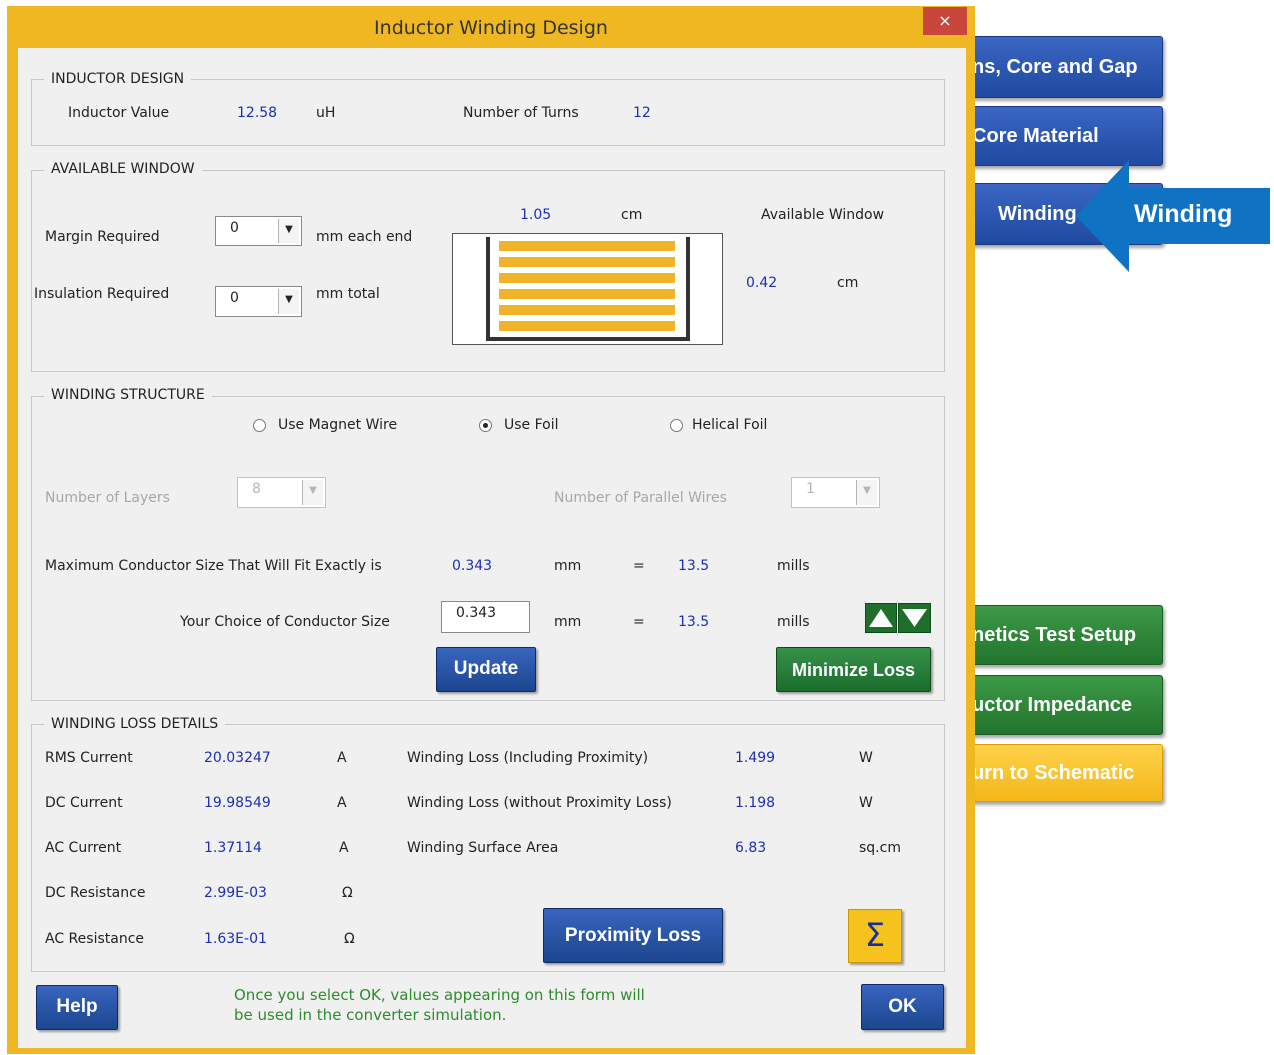 The image size is (1274, 1055). I want to click on dimensions-core-gap-label: ns, Core and Gap, so click(1055, 66).